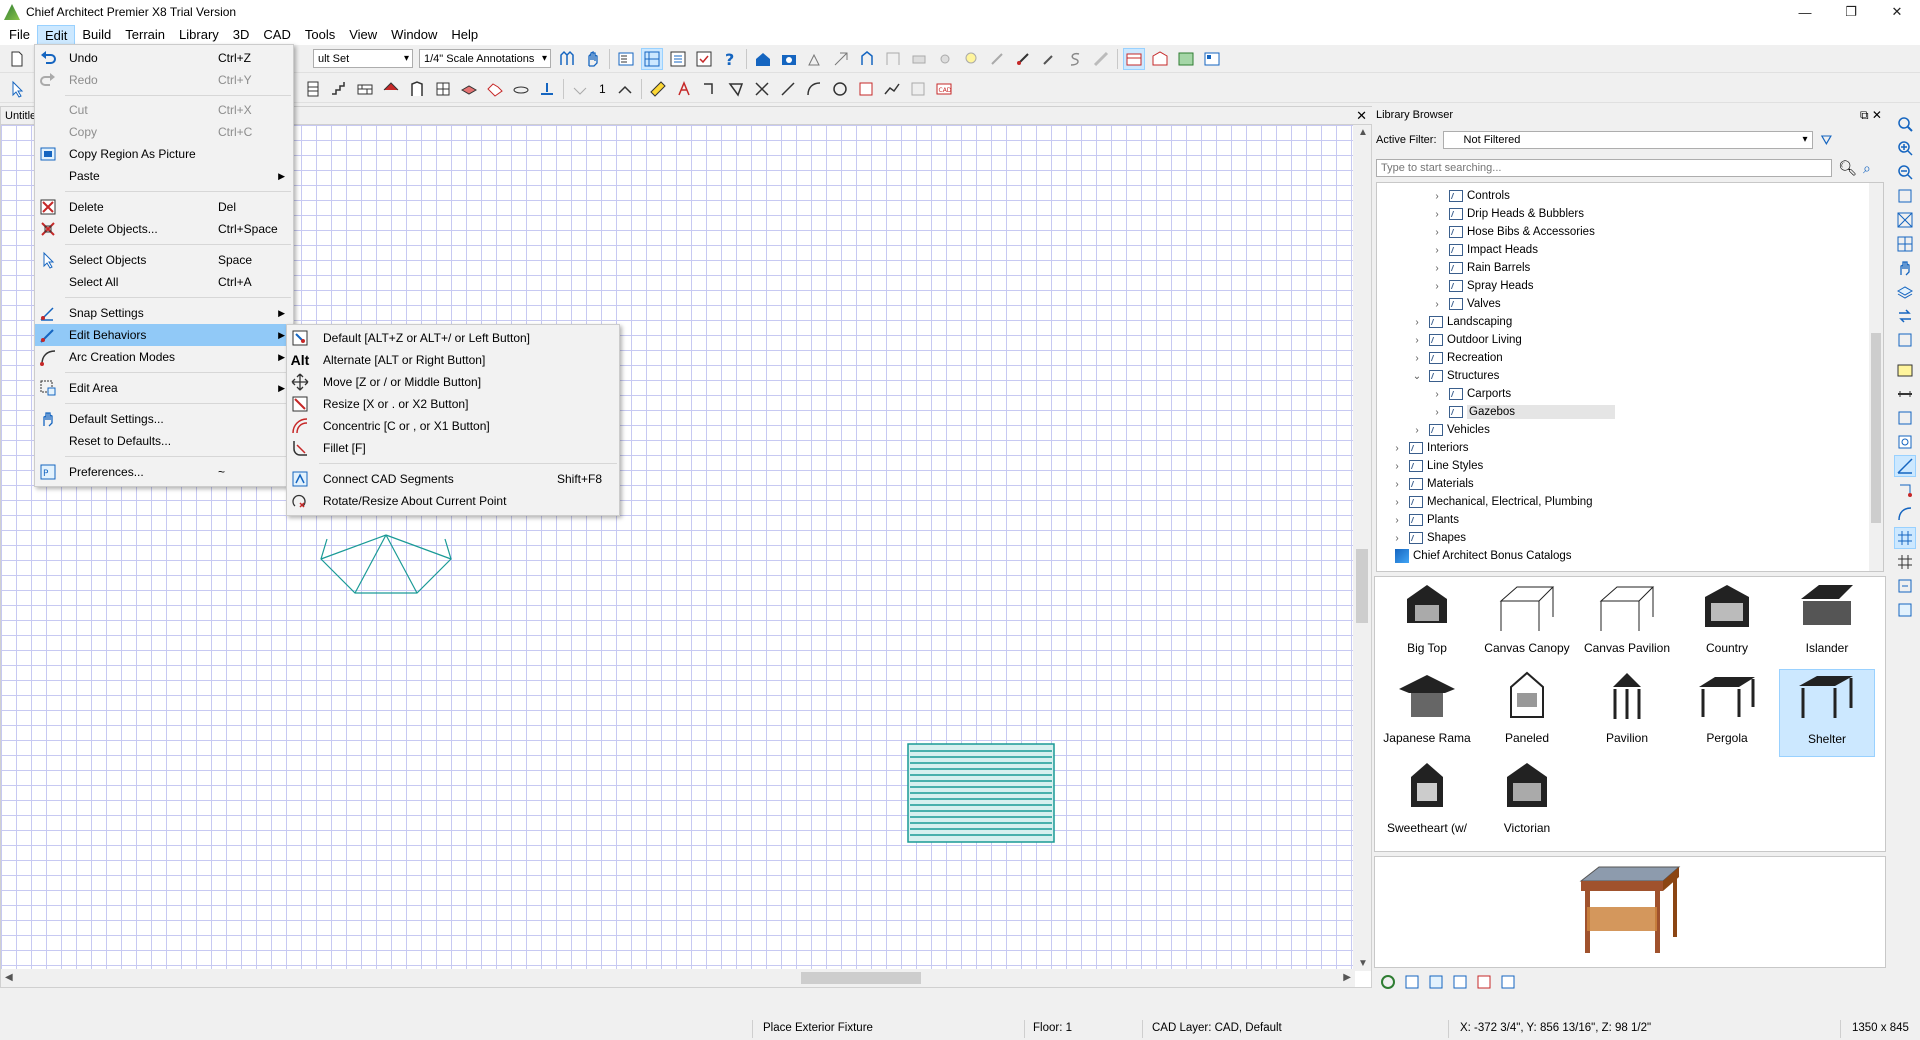 This screenshot has height=1040, width=1920. Describe the element at coordinates (1897, 12) in the screenshot. I see `close-window-button: ✕` at that location.